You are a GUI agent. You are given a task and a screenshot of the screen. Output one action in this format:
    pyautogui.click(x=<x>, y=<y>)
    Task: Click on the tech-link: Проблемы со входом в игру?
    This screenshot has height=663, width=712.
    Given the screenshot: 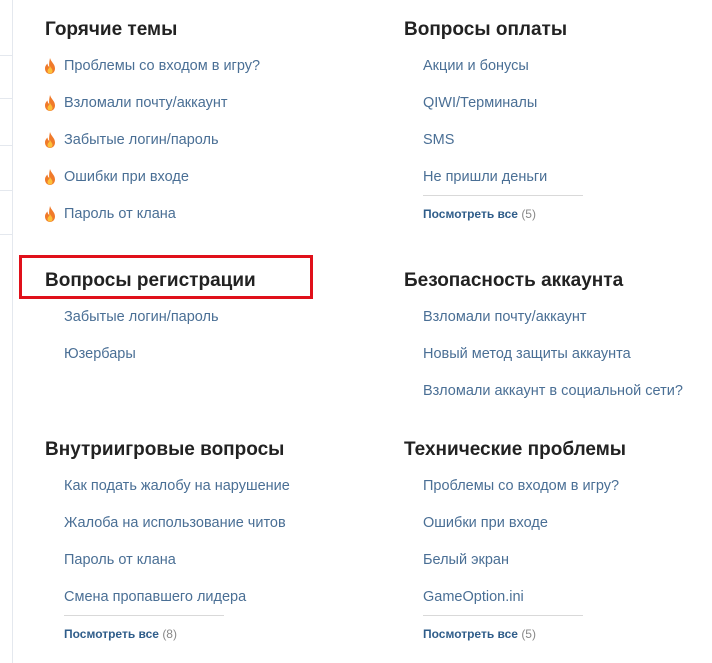 What is the action you would take?
    pyautogui.click(x=521, y=486)
    